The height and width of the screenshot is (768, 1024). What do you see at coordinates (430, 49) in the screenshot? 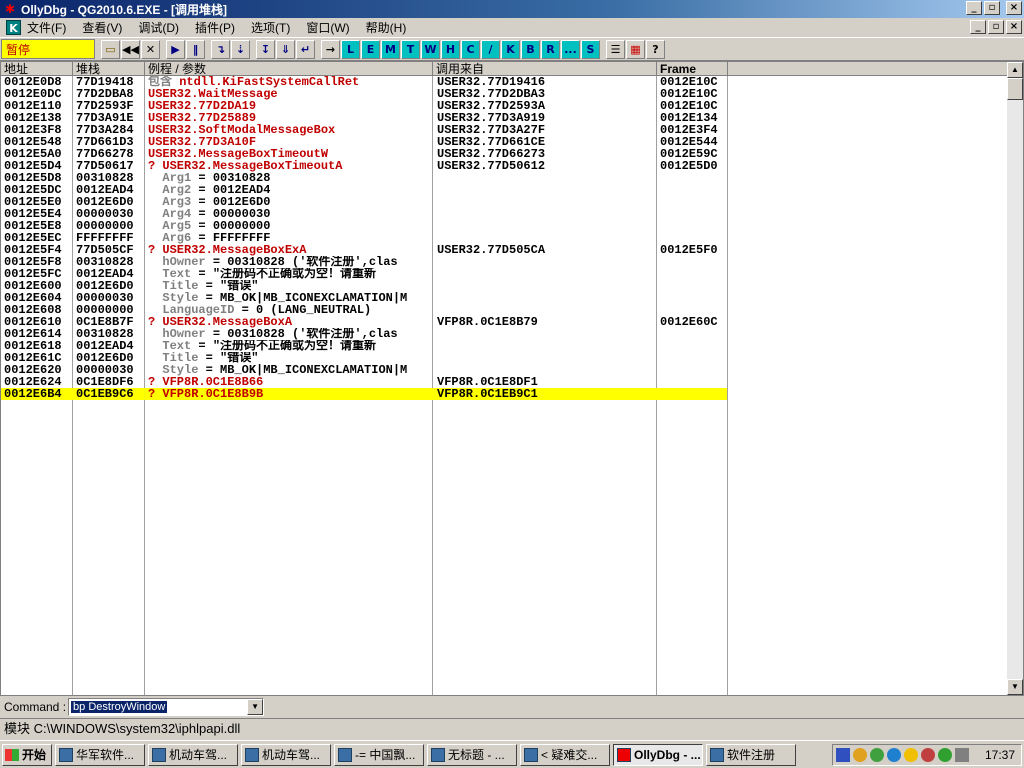
I see `windows-window-button: W` at bounding box center [430, 49].